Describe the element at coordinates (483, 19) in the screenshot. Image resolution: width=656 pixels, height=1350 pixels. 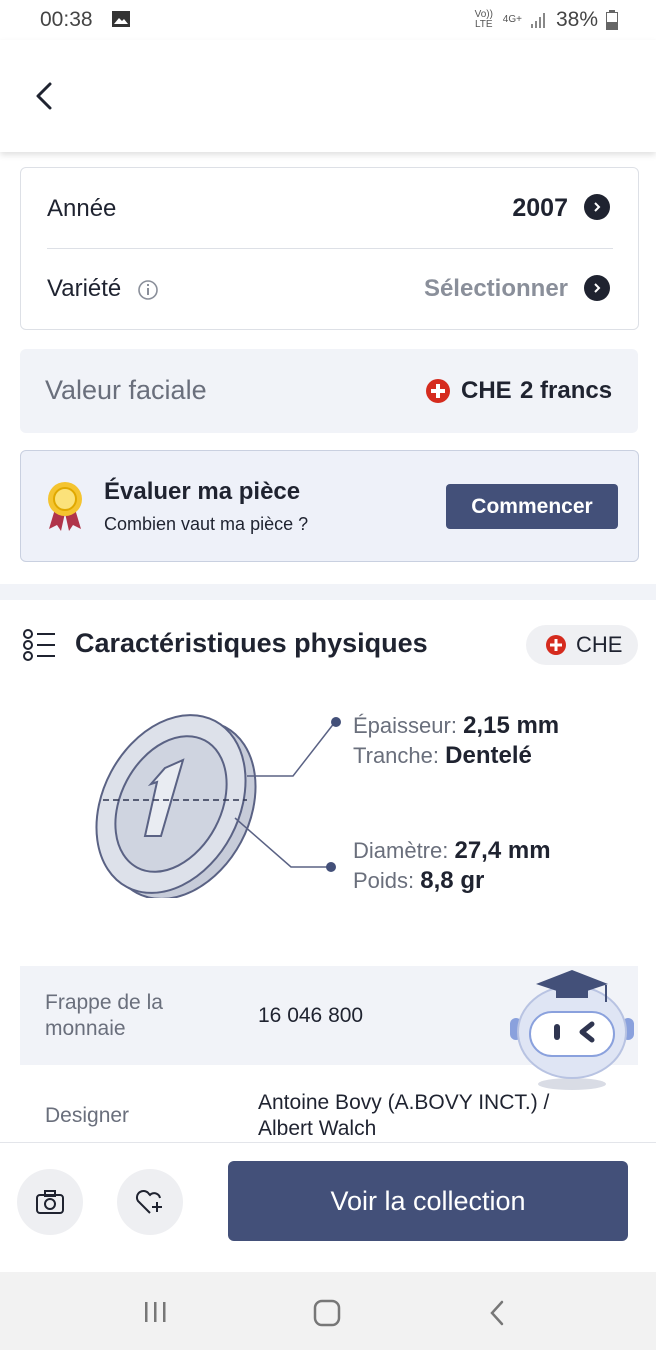
I see `volte-indicator: Vo)) LTE` at that location.